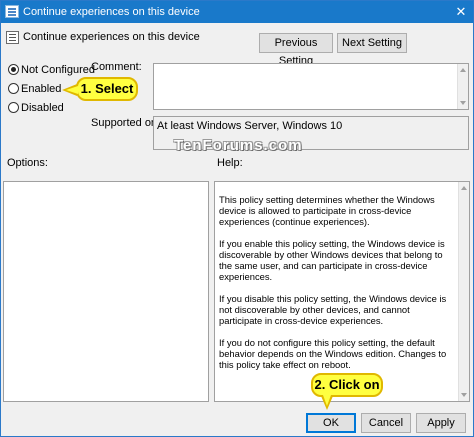 This screenshot has width=474, height=437. I want to click on close-icon: ✕, so click(460, 12).